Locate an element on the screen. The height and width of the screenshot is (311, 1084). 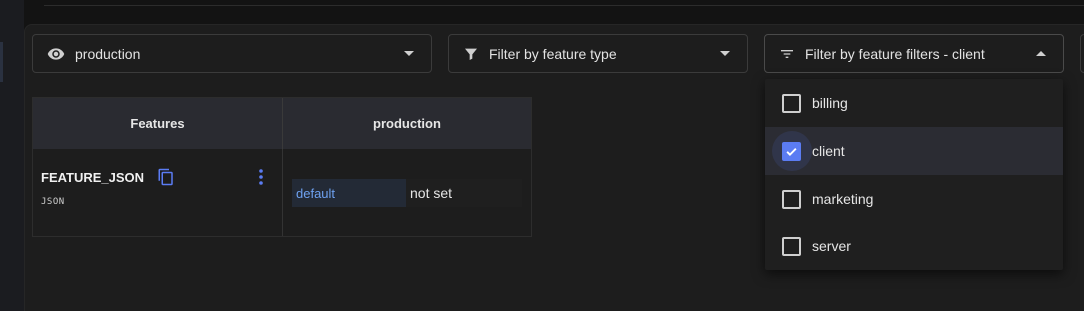
filter-list-icon is located at coordinates (787, 53).